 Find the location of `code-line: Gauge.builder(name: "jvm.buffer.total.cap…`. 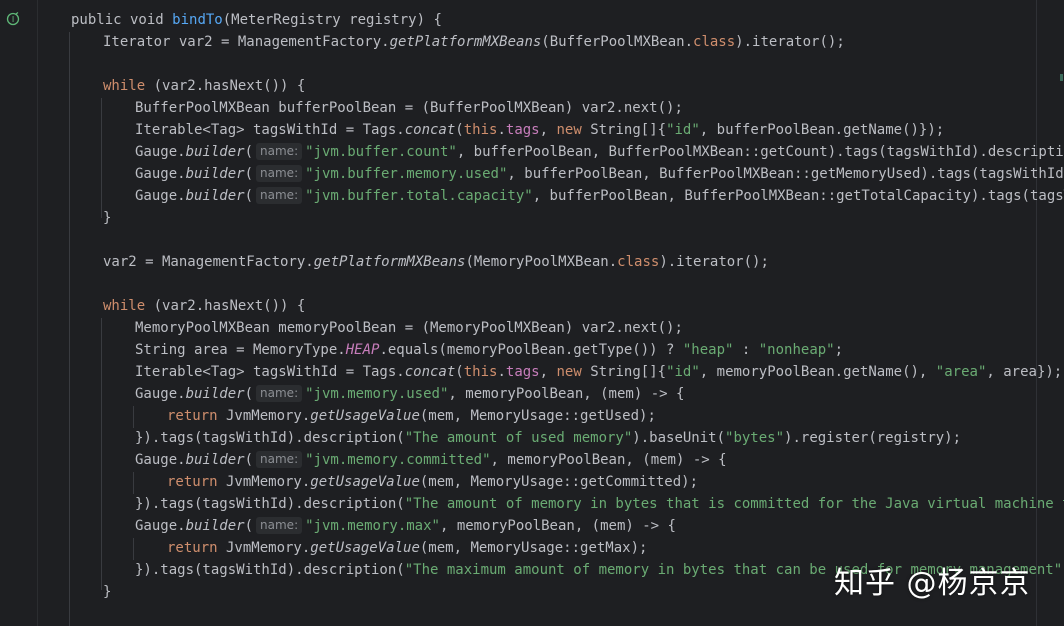

code-line: Gauge.builder(name: "jvm.buffer.total.cap… is located at coordinates (599, 196).